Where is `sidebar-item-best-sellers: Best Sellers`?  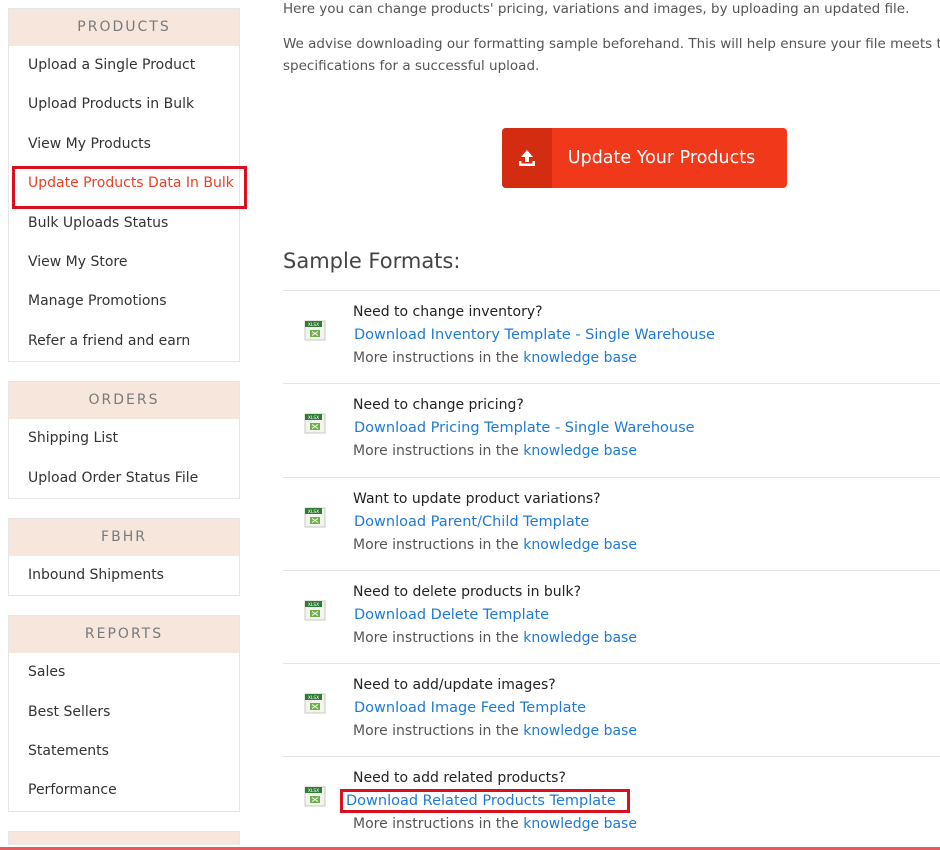 sidebar-item-best-sellers: Best Sellers is located at coordinates (124, 712).